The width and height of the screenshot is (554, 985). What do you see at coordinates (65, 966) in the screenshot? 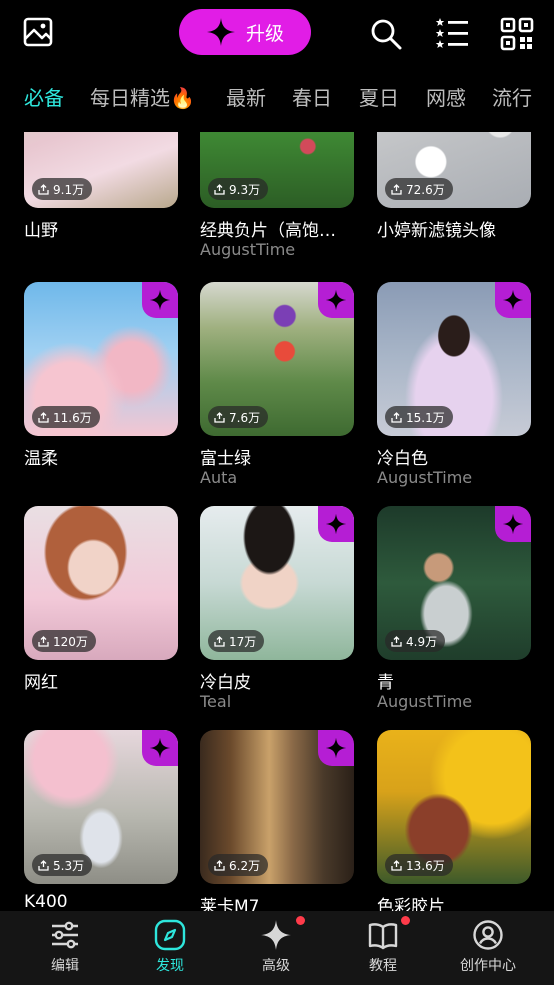
I see `nav-label: 编辑` at bounding box center [65, 966].